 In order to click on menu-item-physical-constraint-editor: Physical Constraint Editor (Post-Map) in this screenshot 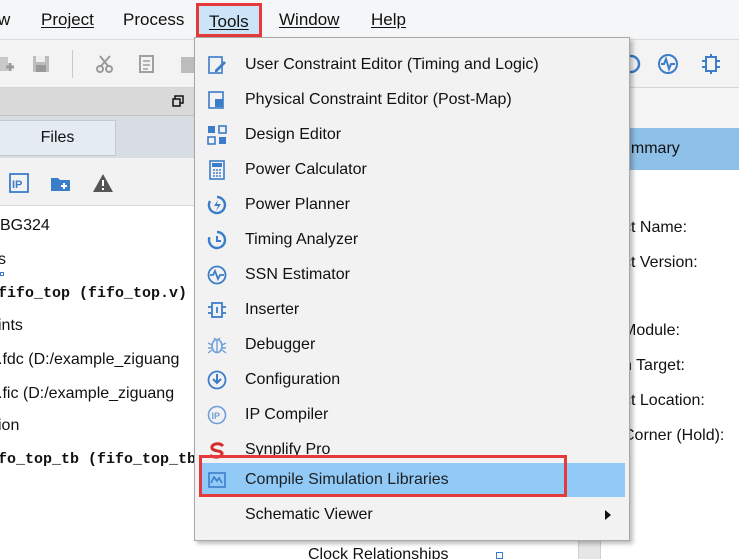, I will do `click(412, 100)`.